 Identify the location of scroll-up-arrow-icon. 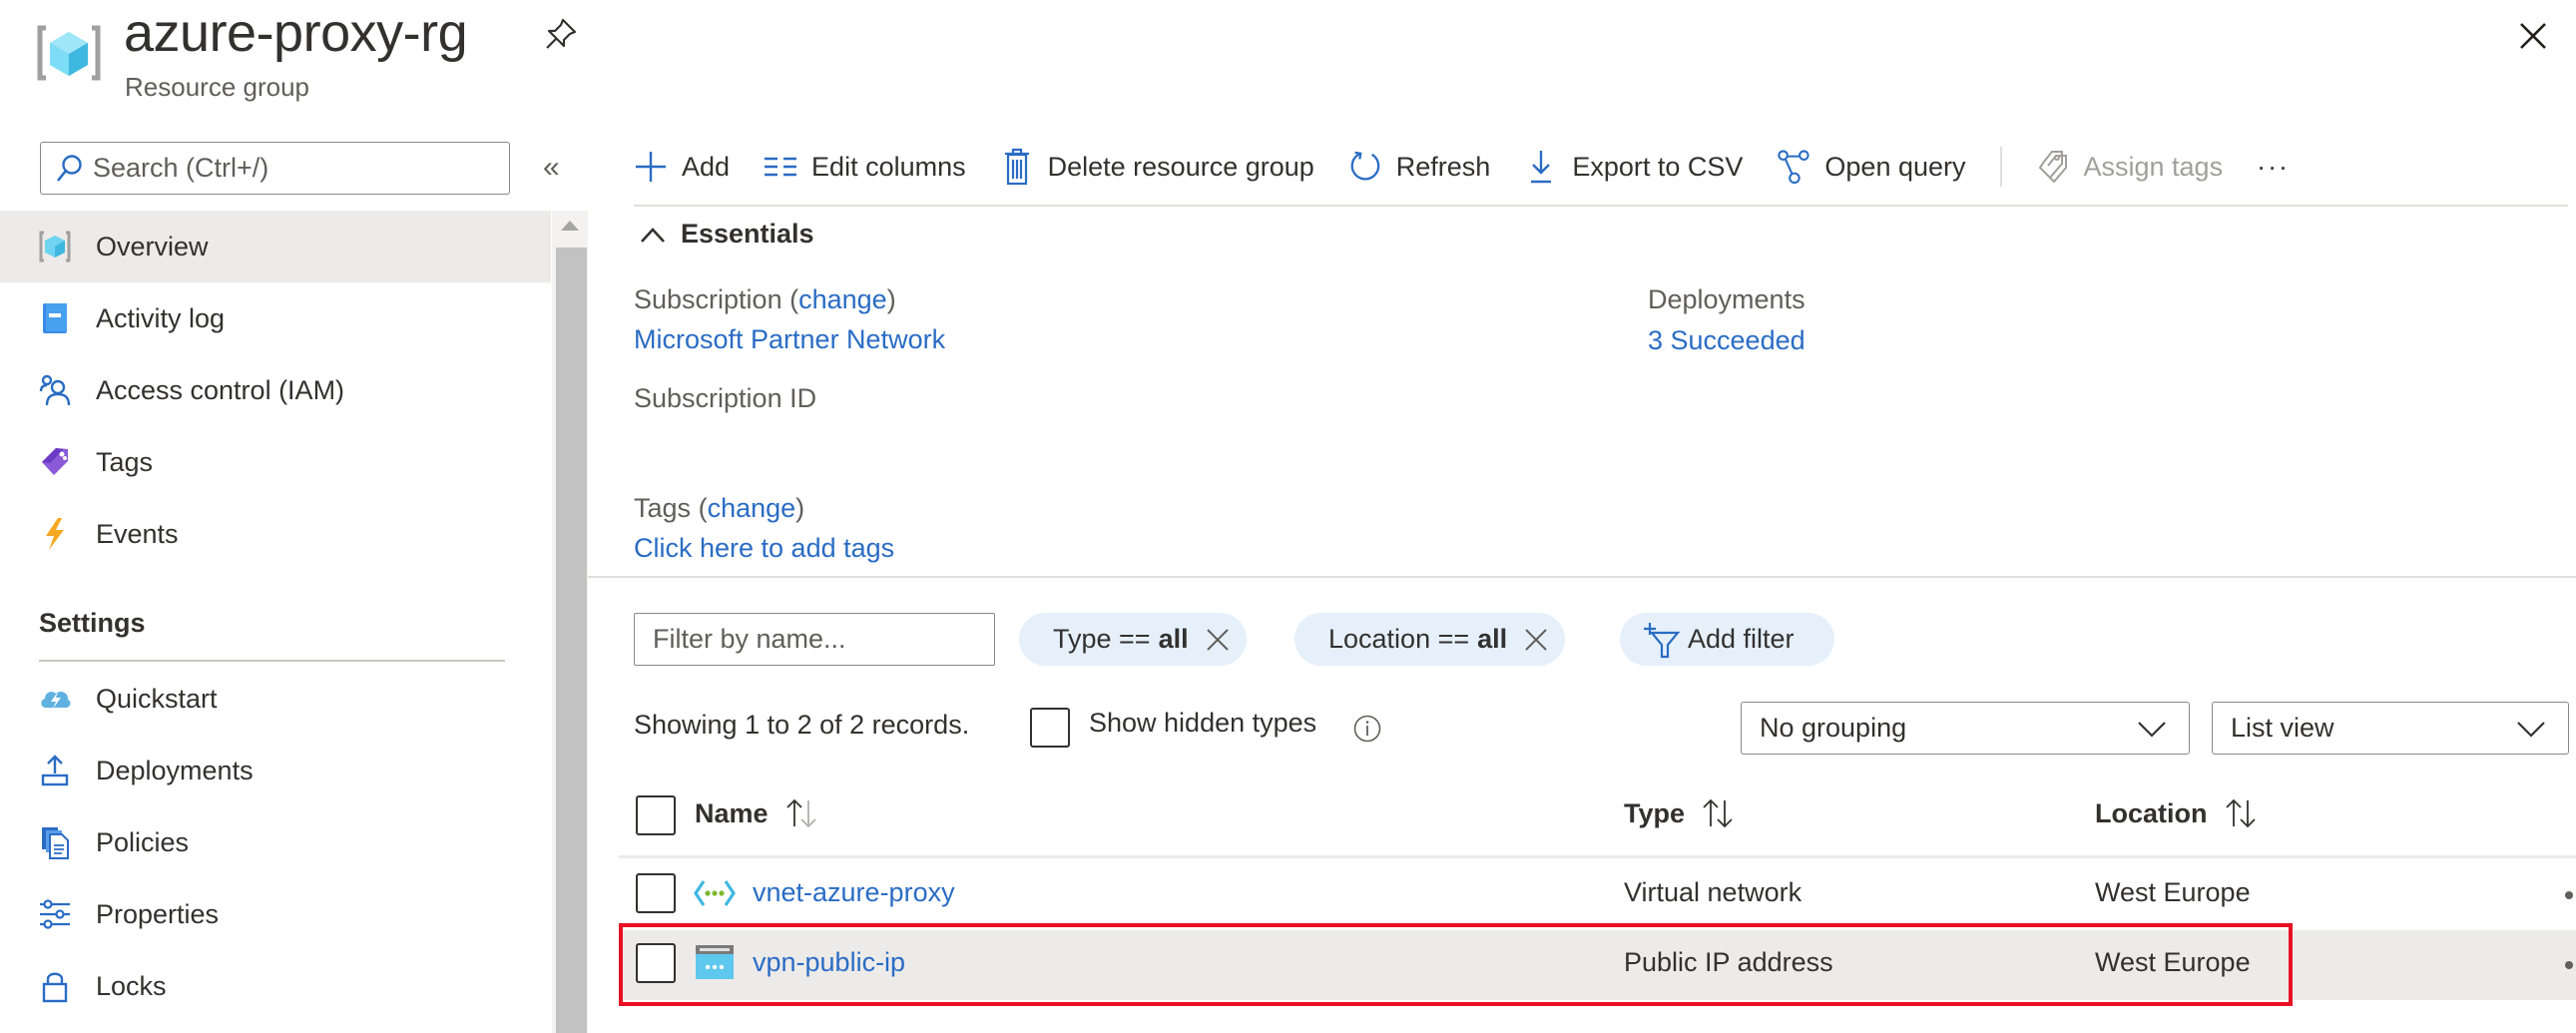
(570, 226).